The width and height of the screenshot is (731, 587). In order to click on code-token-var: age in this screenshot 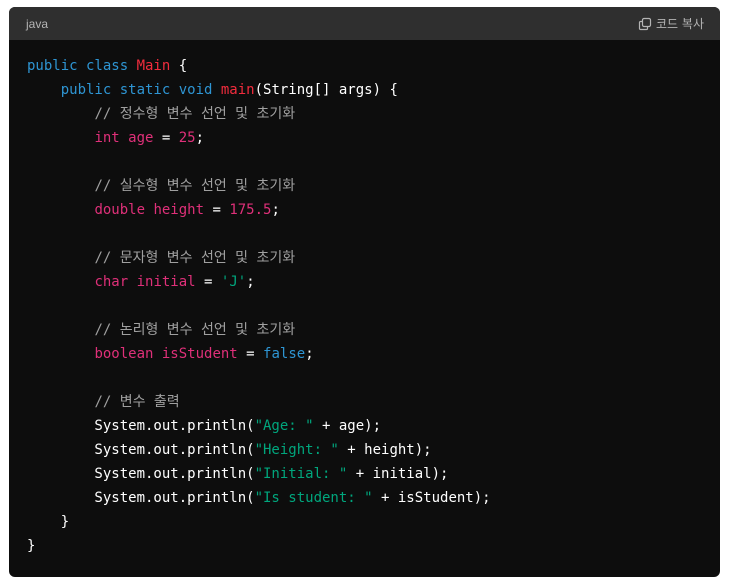, I will do `click(141, 138)`.